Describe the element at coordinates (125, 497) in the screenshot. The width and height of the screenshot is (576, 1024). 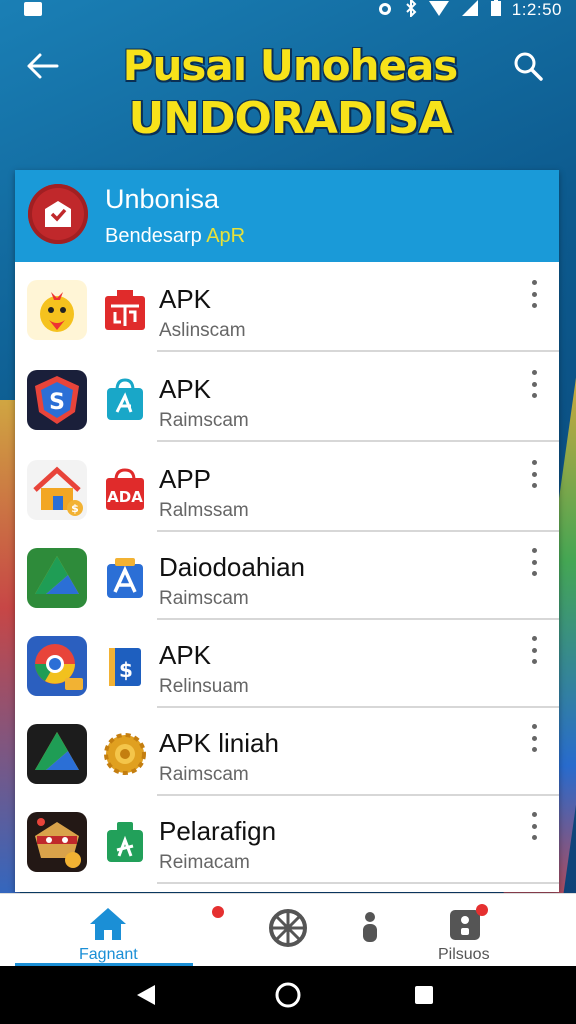
I see `svg-text: ADA` at that location.